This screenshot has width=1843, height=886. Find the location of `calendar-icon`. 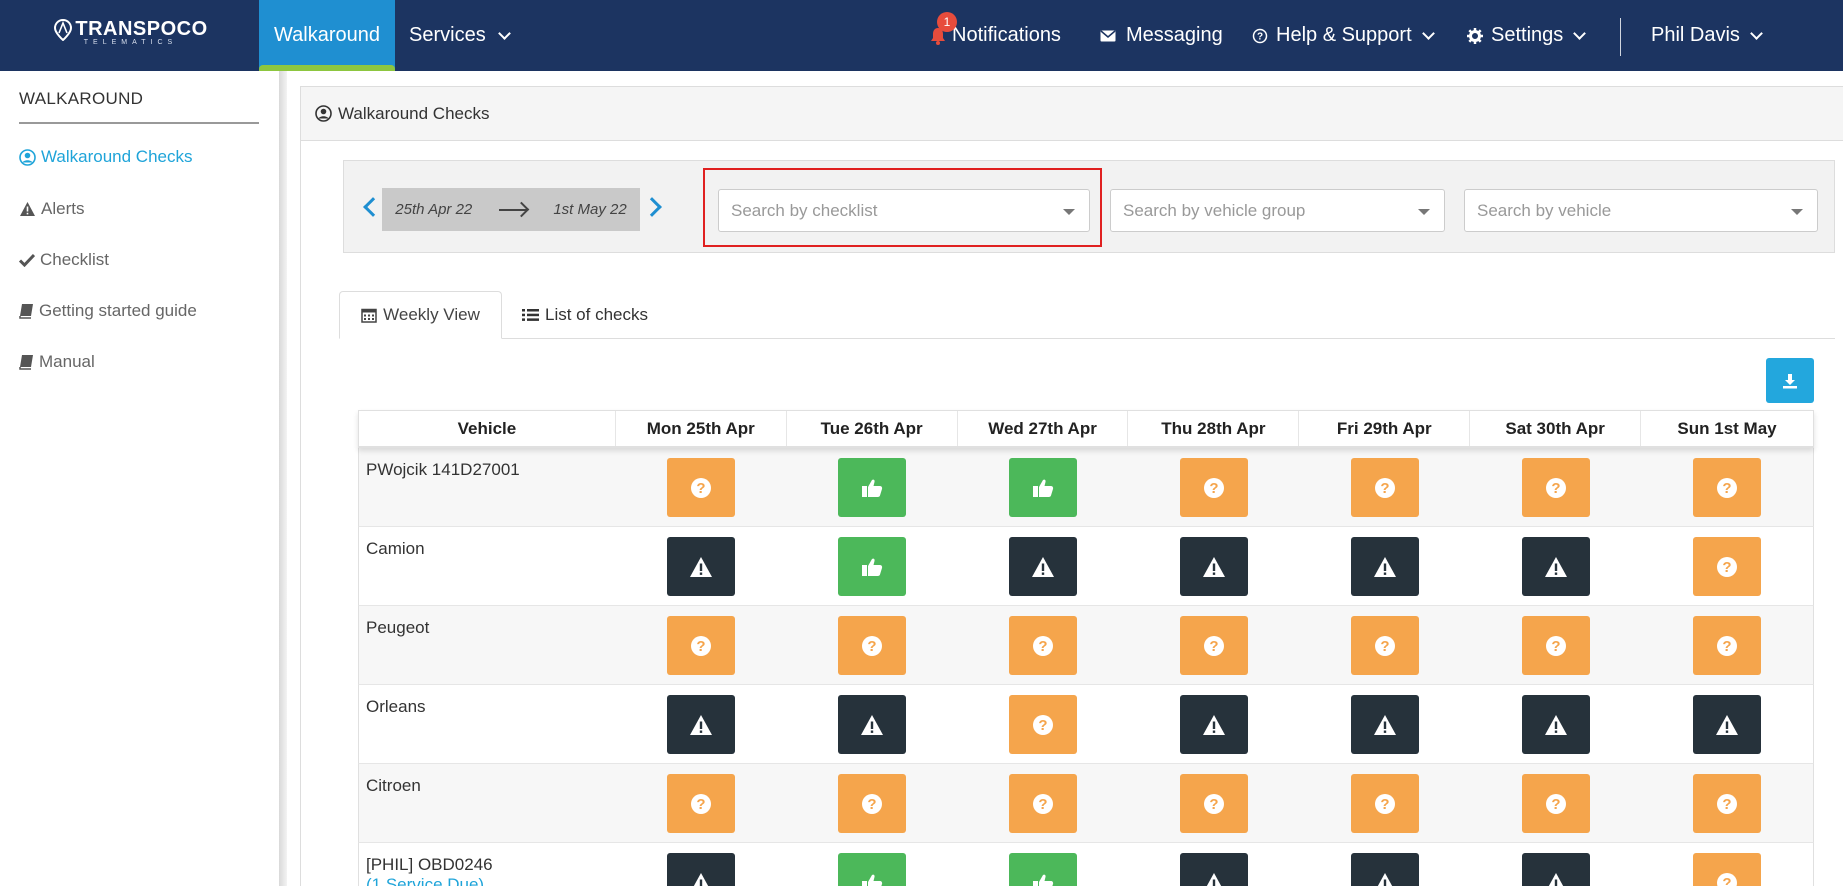

calendar-icon is located at coordinates (369, 315).